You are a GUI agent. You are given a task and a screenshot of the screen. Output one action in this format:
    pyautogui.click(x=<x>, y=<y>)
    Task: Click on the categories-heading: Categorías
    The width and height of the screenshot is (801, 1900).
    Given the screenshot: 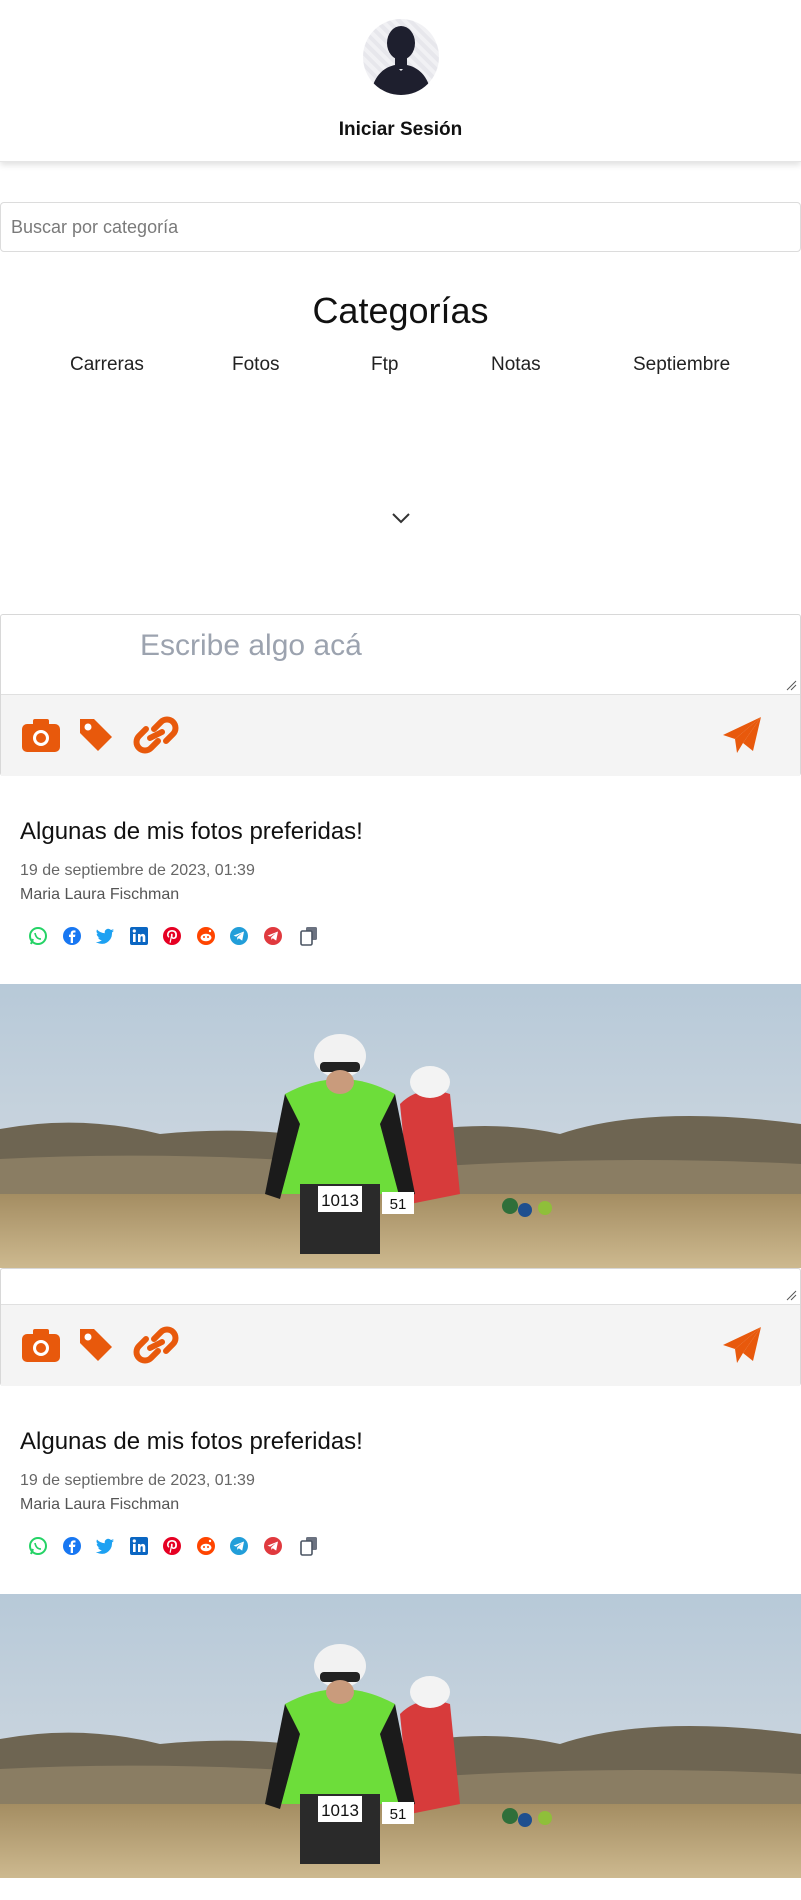 What is the action you would take?
    pyautogui.click(x=400, y=310)
    